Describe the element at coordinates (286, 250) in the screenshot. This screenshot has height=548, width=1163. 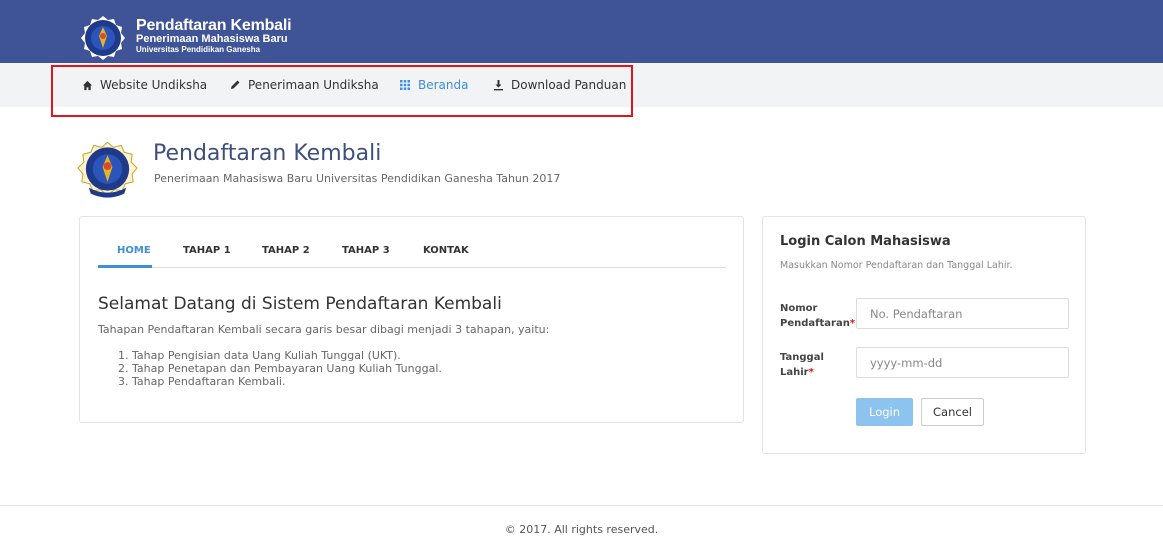
I see `tab-tahap-2: TAHAP 2` at that location.